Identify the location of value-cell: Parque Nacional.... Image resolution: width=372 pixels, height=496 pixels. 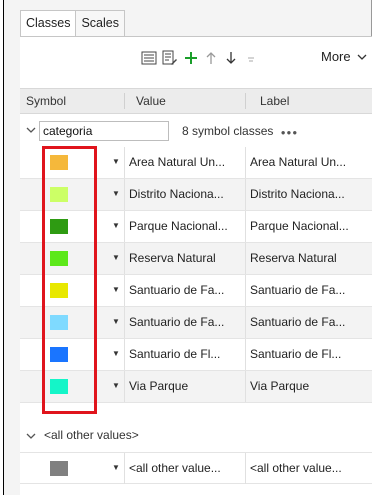
(184, 226).